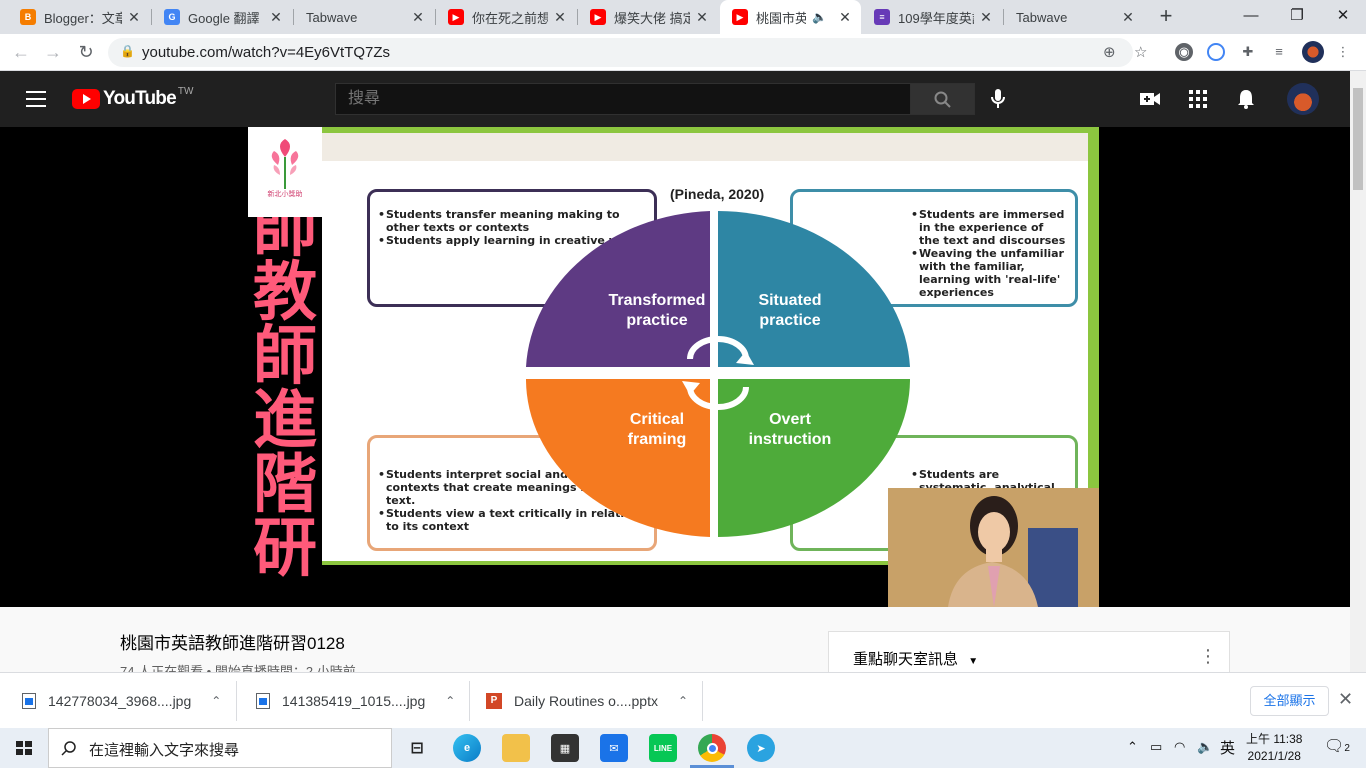  Describe the element at coordinates (222, 17) in the screenshot. I see `tab-google-translate: G Google 翻譯 ✕` at that location.